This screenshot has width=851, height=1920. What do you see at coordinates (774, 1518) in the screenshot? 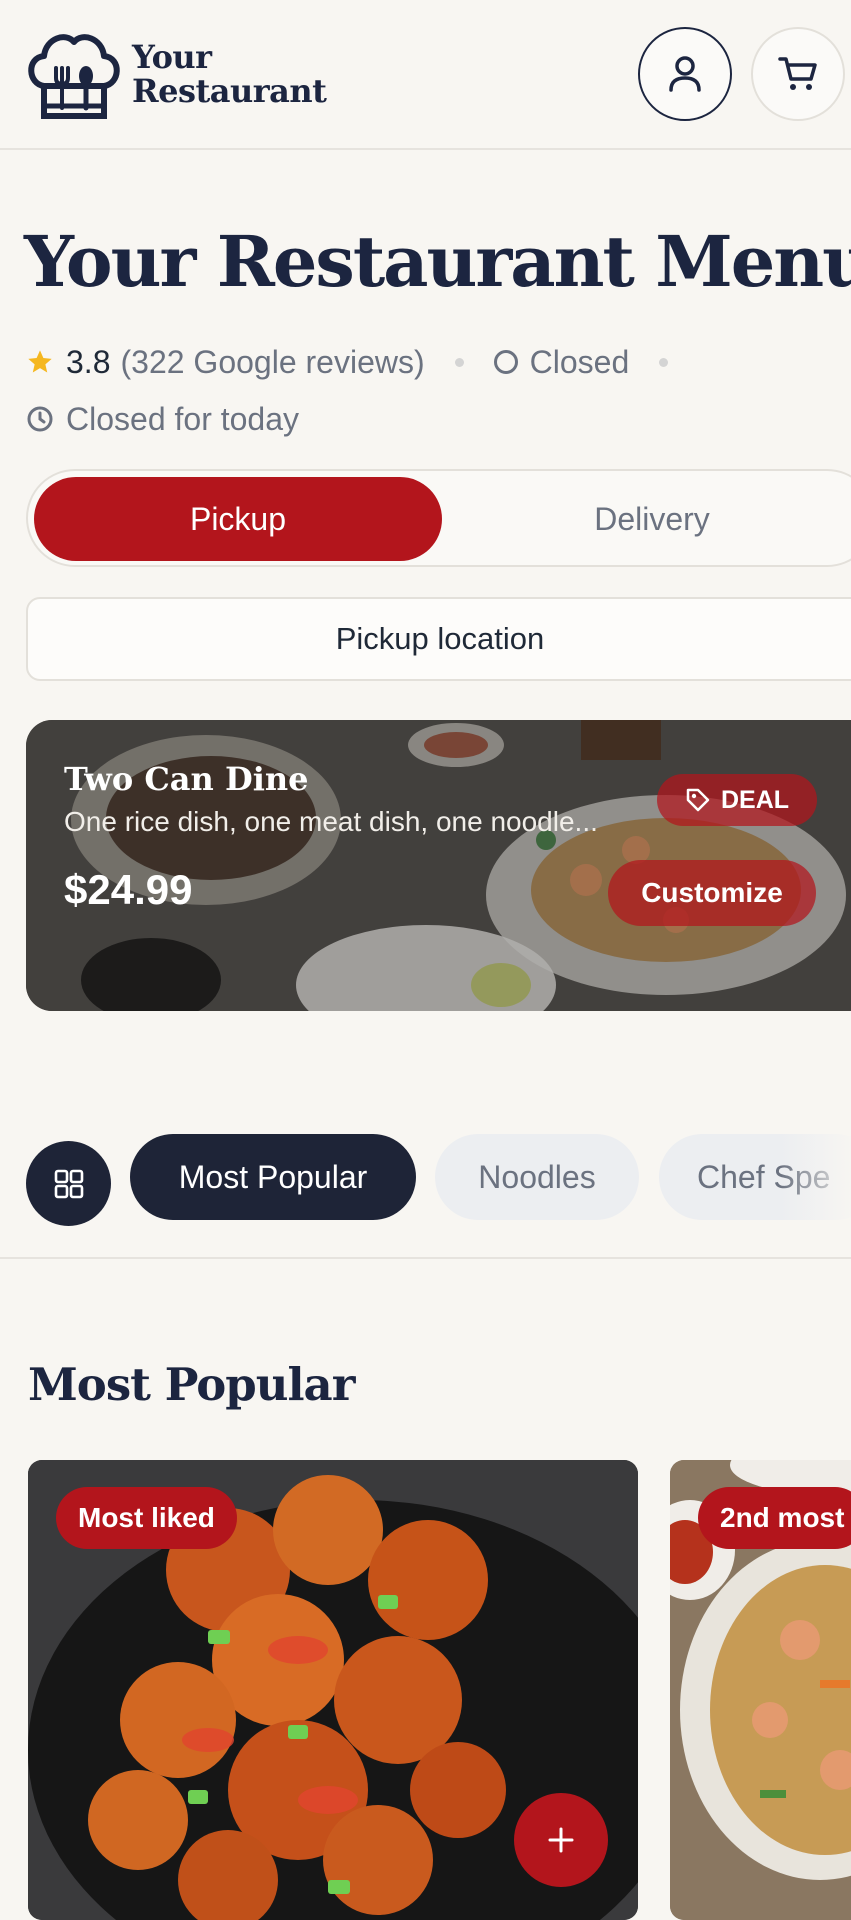
I see `item-badge: 2nd most` at bounding box center [774, 1518].